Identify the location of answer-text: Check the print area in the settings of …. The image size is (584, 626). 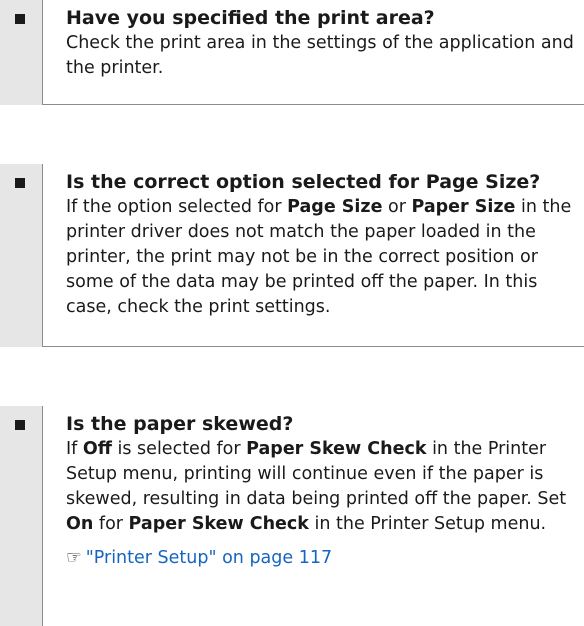
(320, 55).